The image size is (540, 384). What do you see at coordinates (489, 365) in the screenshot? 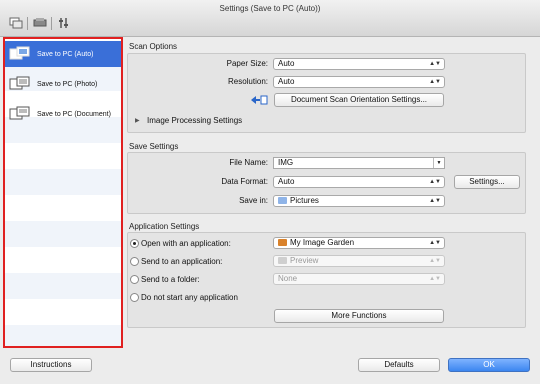
I see `ok-button: OK` at bounding box center [489, 365].